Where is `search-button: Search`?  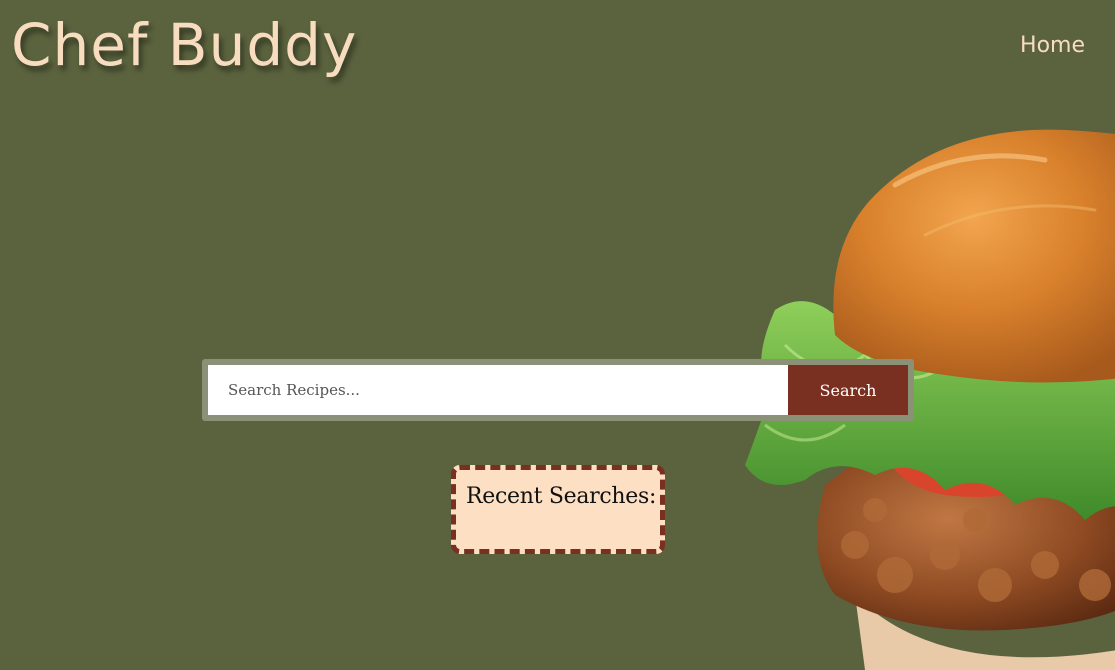
search-button: Search is located at coordinates (848, 390).